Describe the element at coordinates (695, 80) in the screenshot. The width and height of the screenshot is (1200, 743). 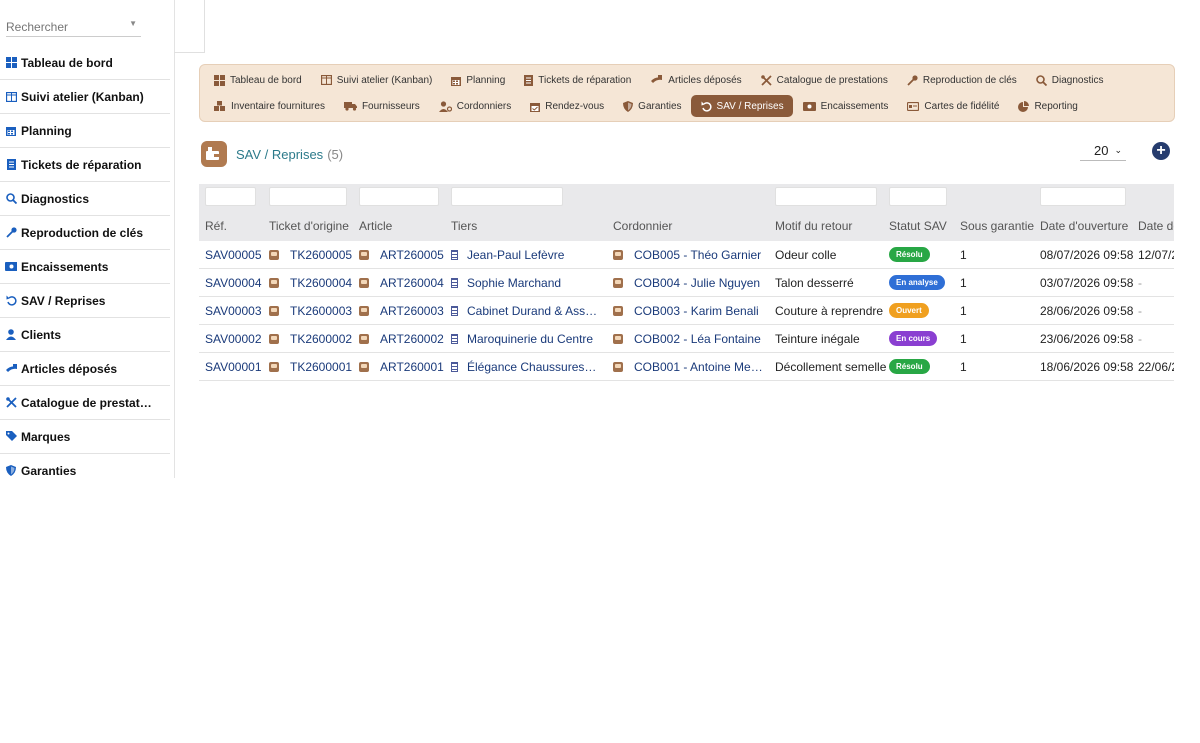
I see `tab-articles-deposes: Articles déposés` at that location.